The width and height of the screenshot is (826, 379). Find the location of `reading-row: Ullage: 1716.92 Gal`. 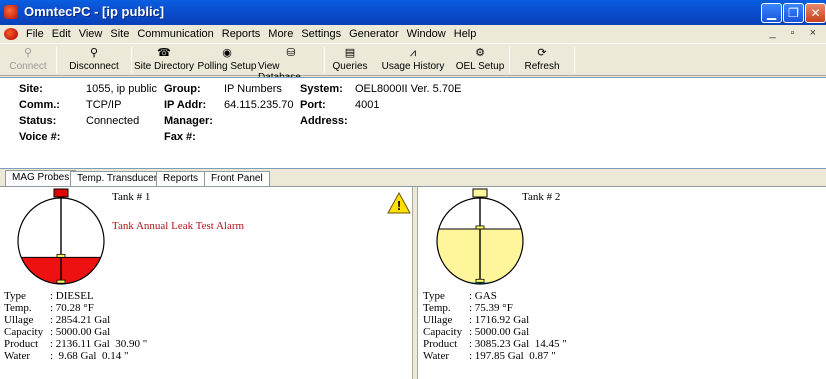

reading-row: Ullage: 1716.92 Gal is located at coordinates (476, 320).